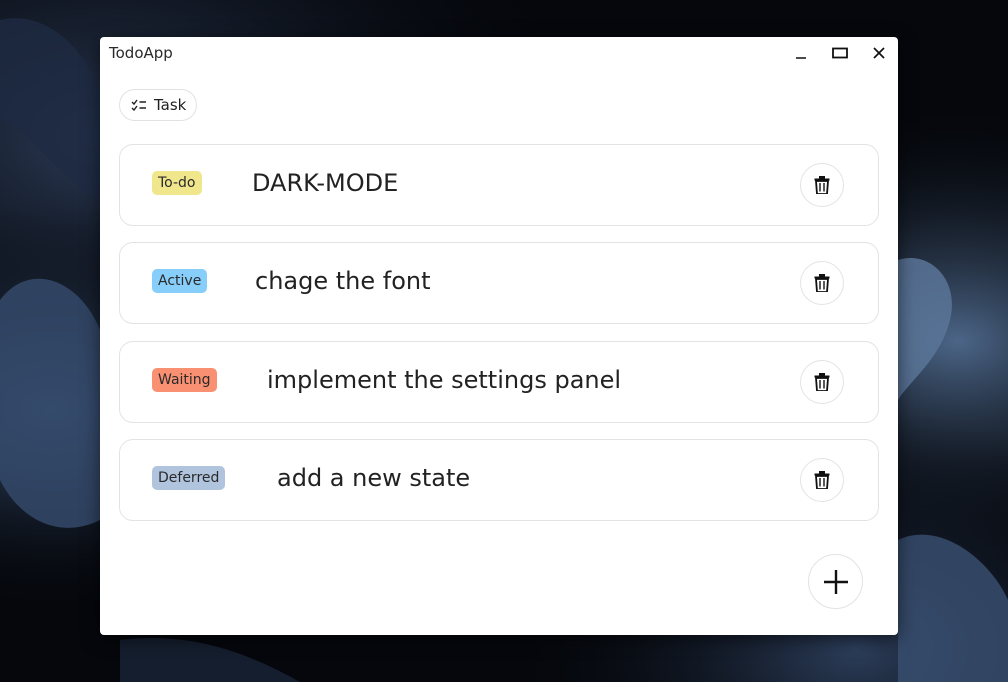 This screenshot has width=1008, height=682. Describe the element at coordinates (499, 185) in the screenshot. I see `todo-item: To-do DARK-MODE` at that location.